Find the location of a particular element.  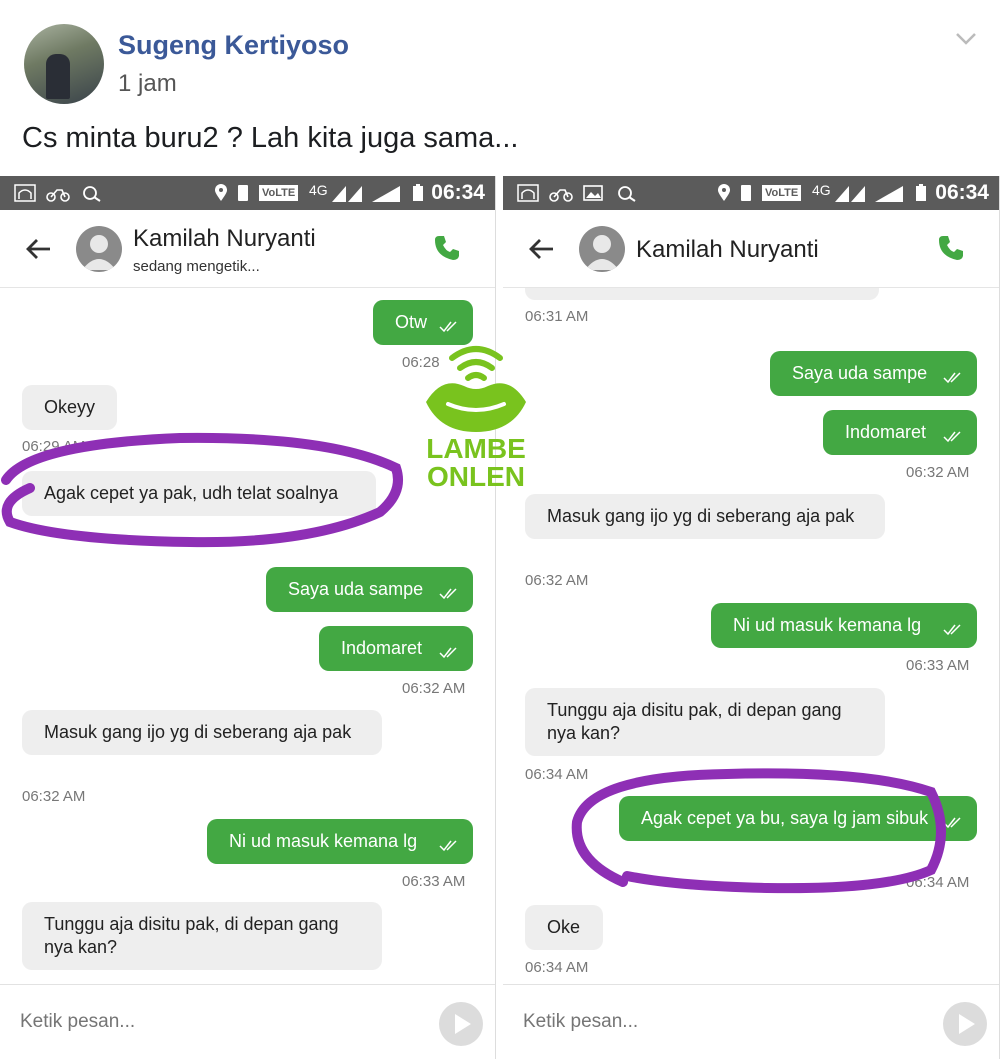

watermark-text-line1: LAMBE is located at coordinates (476, 448).